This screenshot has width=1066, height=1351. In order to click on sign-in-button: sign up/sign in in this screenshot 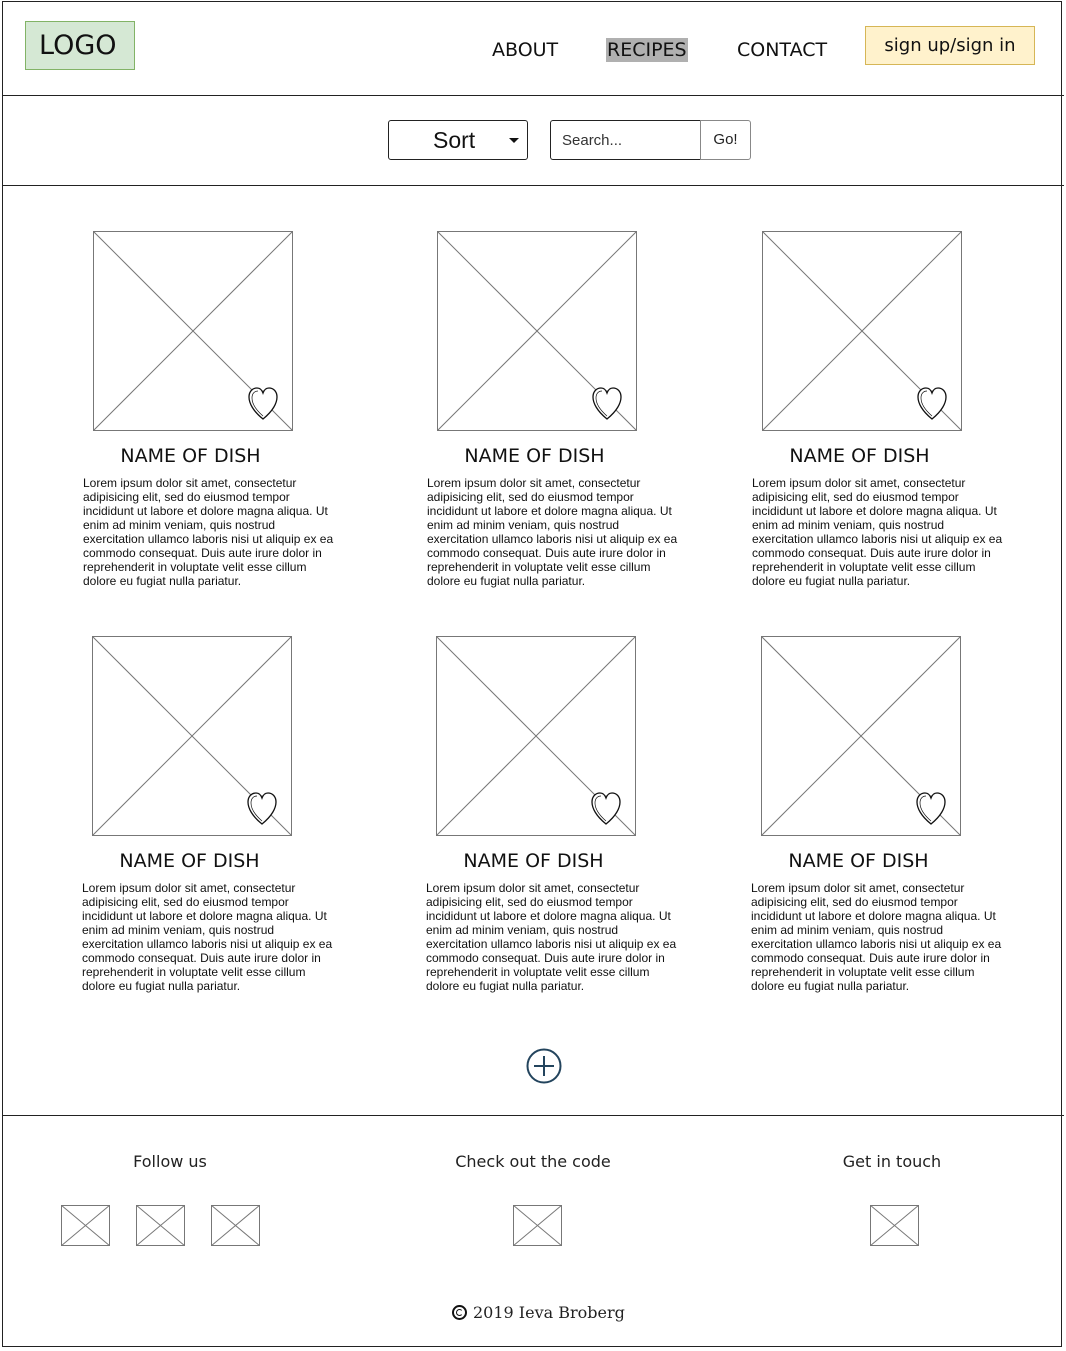, I will do `click(950, 45)`.